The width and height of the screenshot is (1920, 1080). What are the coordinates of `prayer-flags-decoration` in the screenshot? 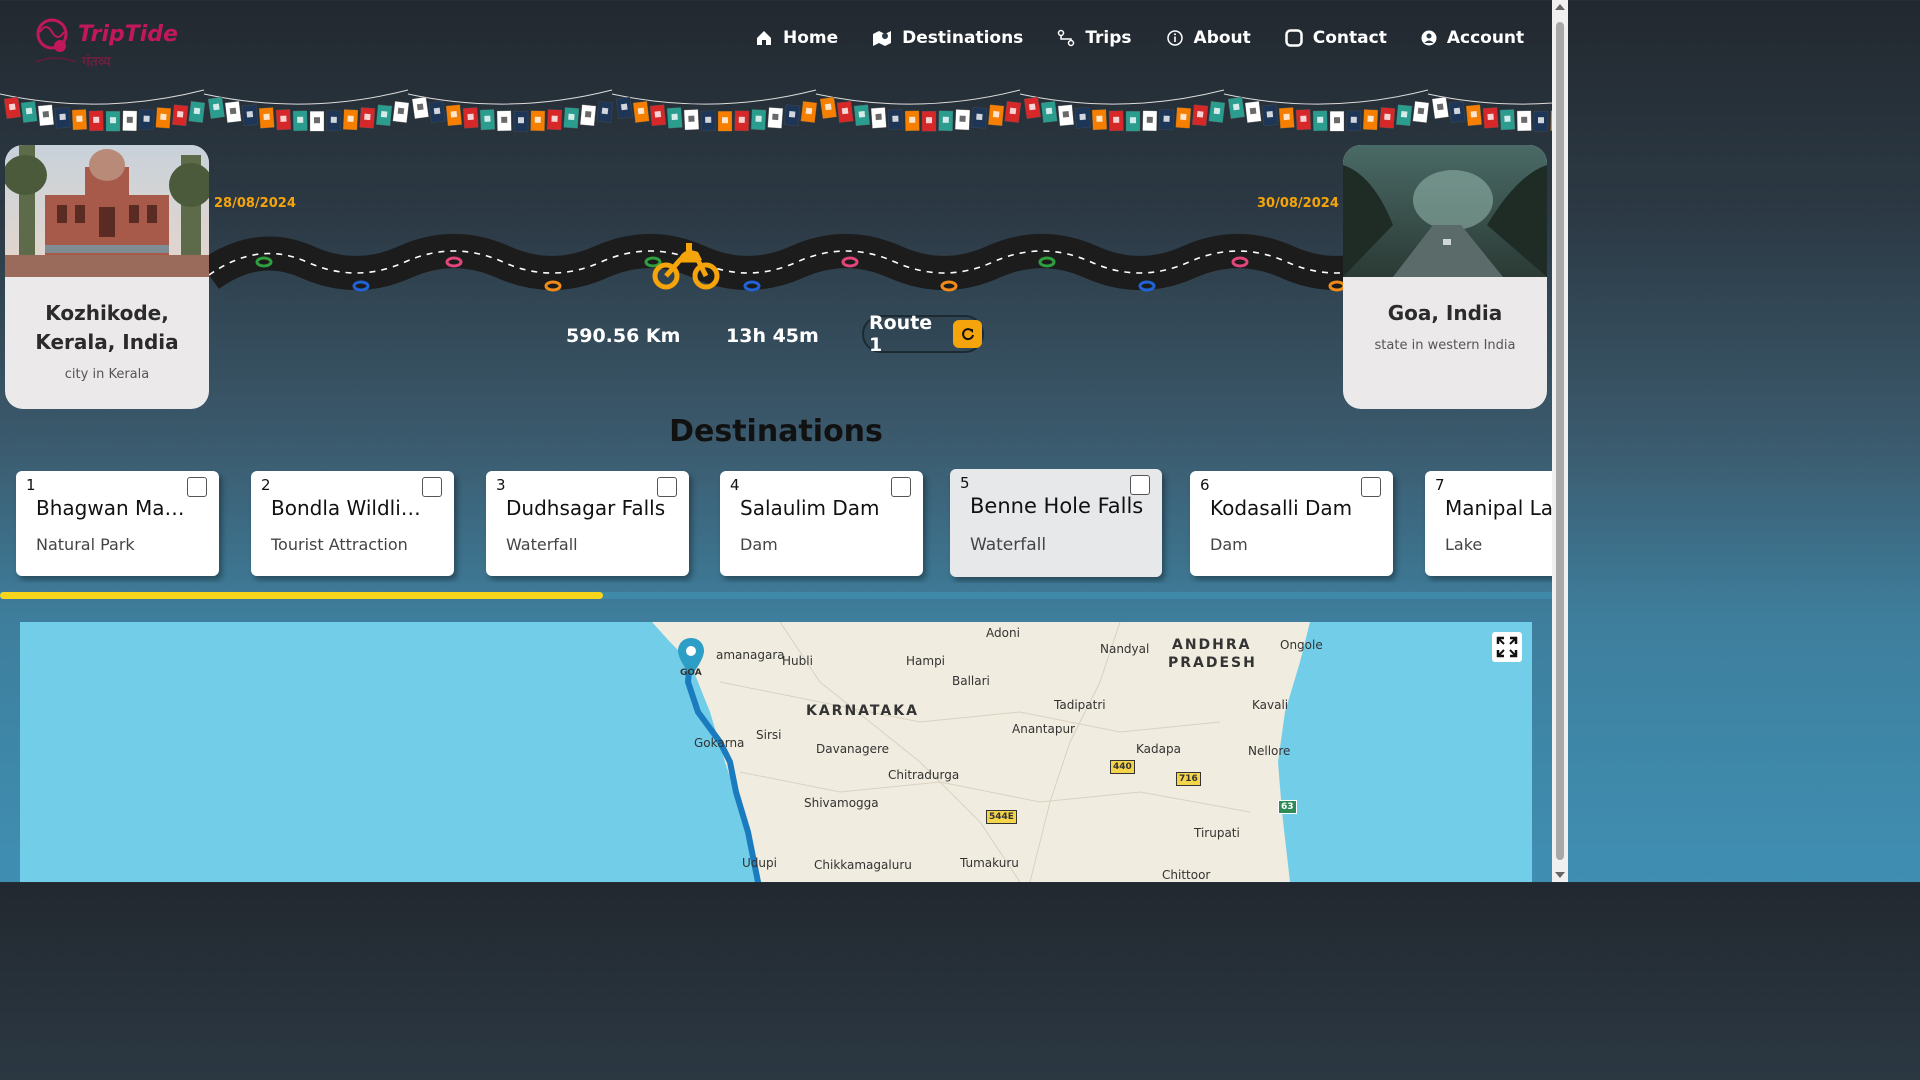 It's located at (776, 110).